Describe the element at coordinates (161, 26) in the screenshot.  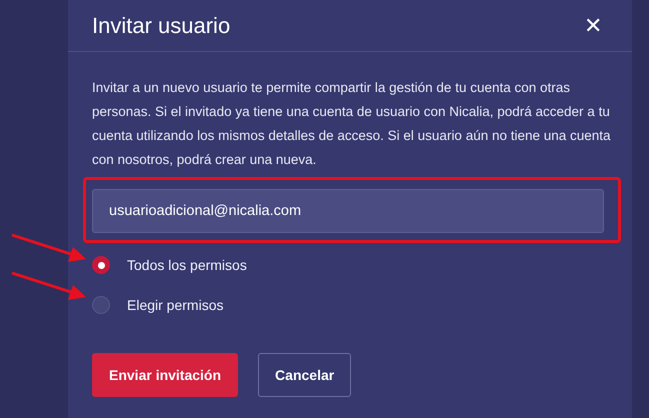
I see `dialog-title: Invitar usuario` at that location.